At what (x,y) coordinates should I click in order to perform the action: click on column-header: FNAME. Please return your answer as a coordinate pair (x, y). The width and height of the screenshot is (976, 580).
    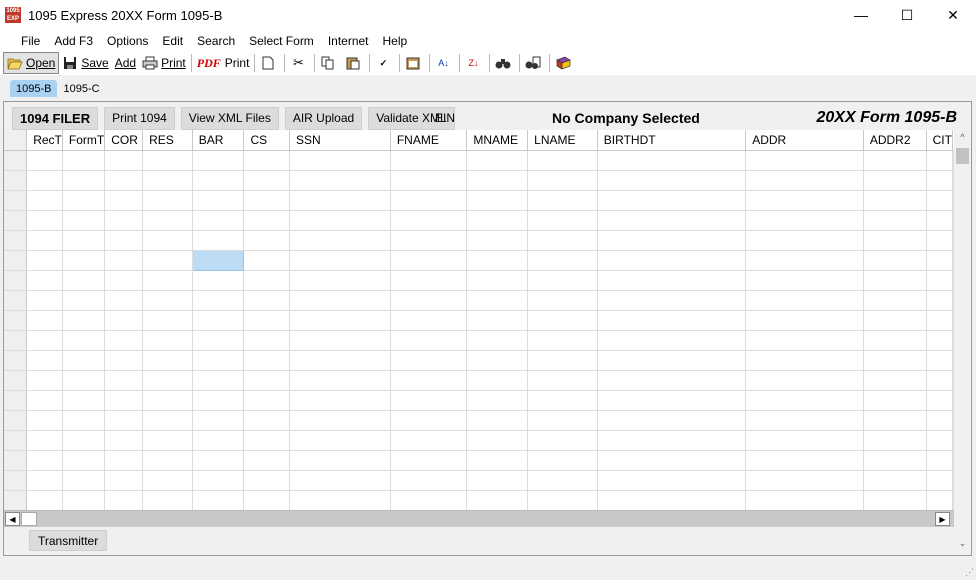
    Looking at the image, I should click on (429, 140).